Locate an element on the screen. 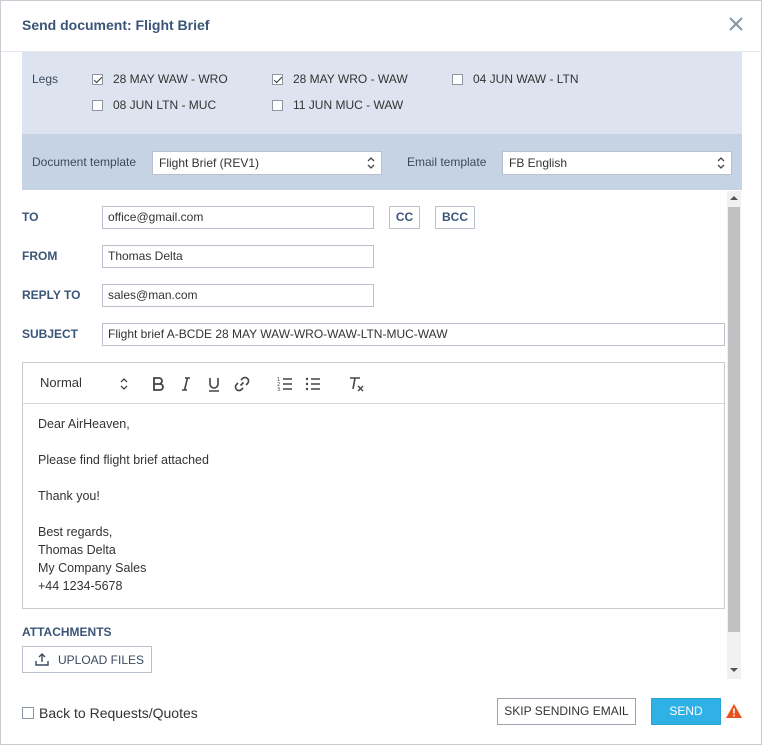 The image size is (762, 745). to-label: TO is located at coordinates (30, 217).